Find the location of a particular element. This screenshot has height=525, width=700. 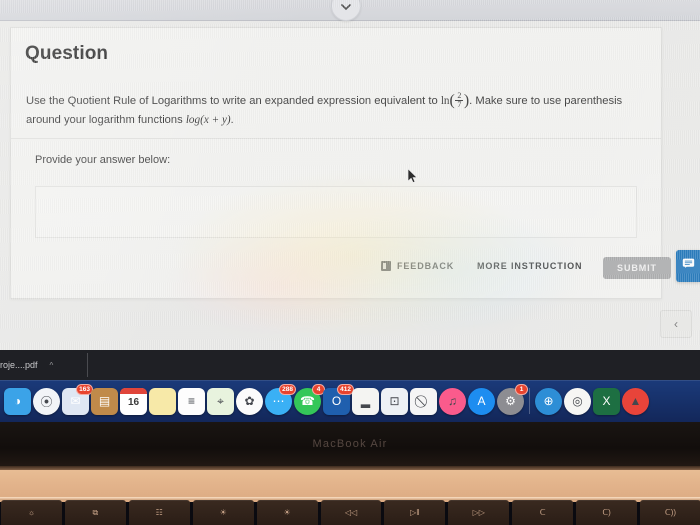

numbers-icon: ▂ is located at coordinates (365, 401).